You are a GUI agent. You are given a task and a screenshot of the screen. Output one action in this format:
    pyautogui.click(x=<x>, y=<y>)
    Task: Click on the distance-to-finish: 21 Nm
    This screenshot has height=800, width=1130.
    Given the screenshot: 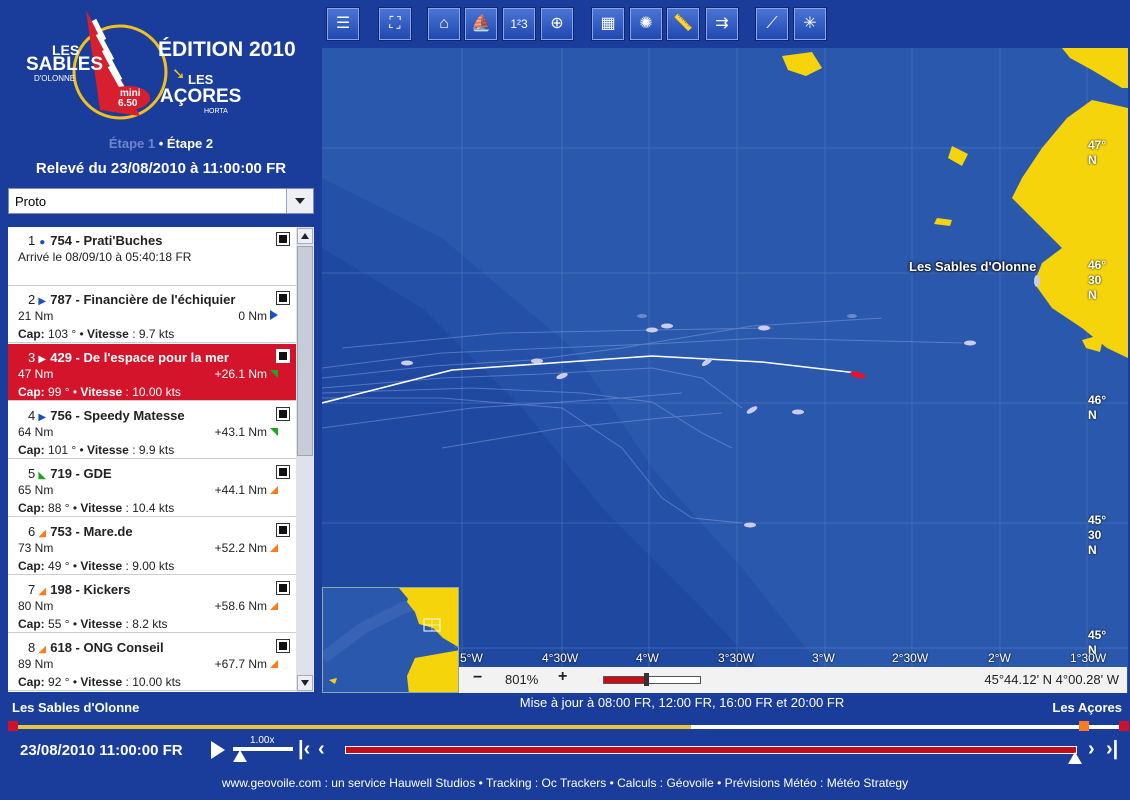 What is the action you would take?
    pyautogui.click(x=36, y=316)
    